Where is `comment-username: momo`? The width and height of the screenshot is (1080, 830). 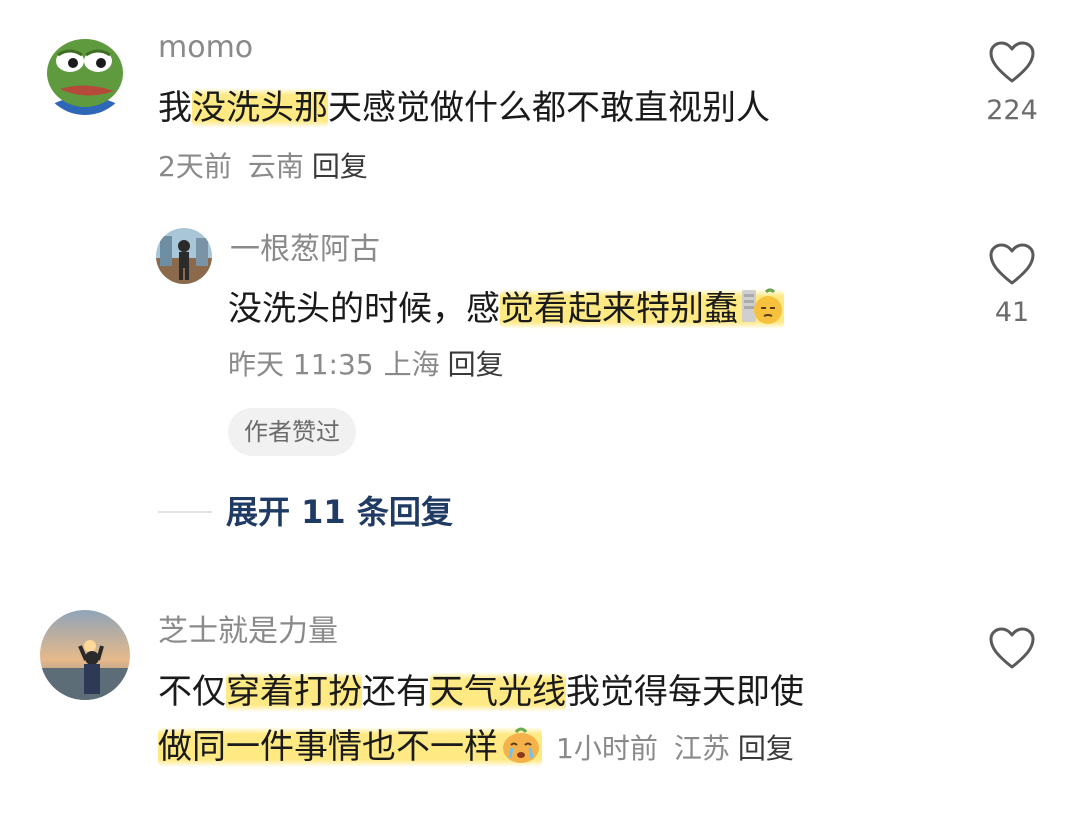 comment-username: momo is located at coordinates (205, 48).